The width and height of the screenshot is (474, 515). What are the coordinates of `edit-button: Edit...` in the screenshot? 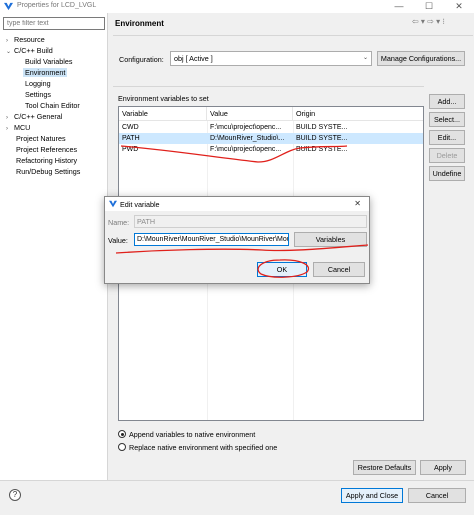 It's located at (447, 137).